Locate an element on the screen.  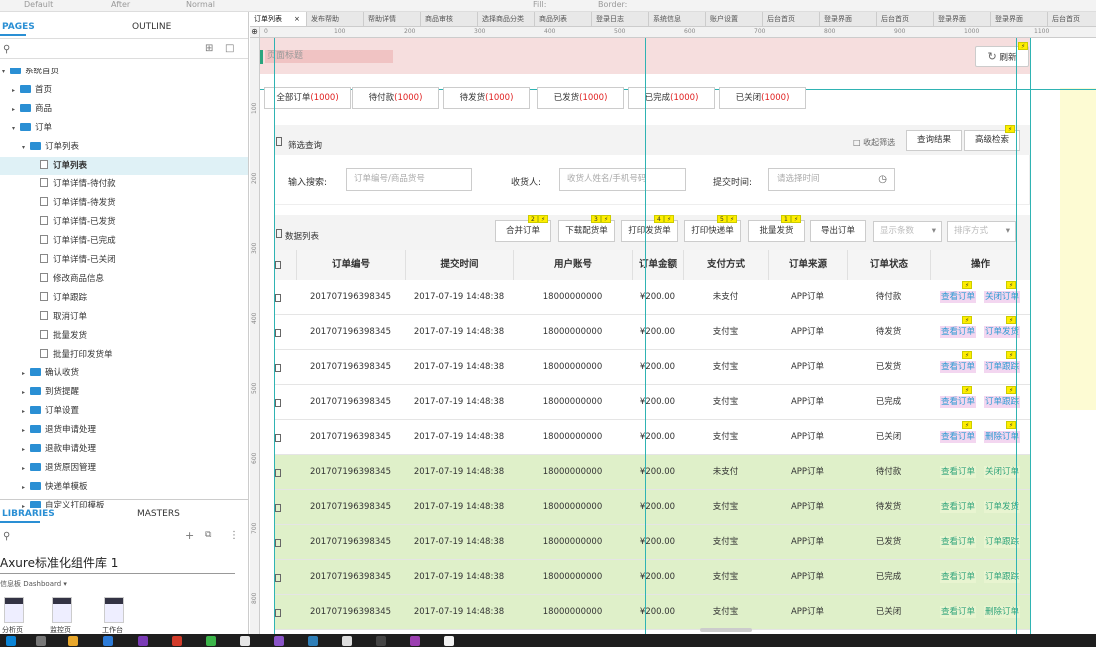
order-action-link: 关闭订单 is located at coordinates (1002, 297).